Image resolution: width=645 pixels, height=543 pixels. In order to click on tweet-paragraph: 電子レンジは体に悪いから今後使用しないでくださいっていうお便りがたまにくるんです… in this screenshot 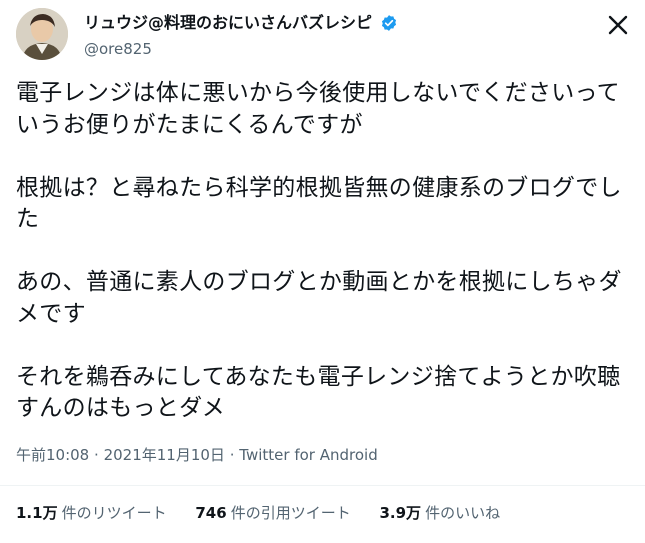, I will do `click(318, 109)`.